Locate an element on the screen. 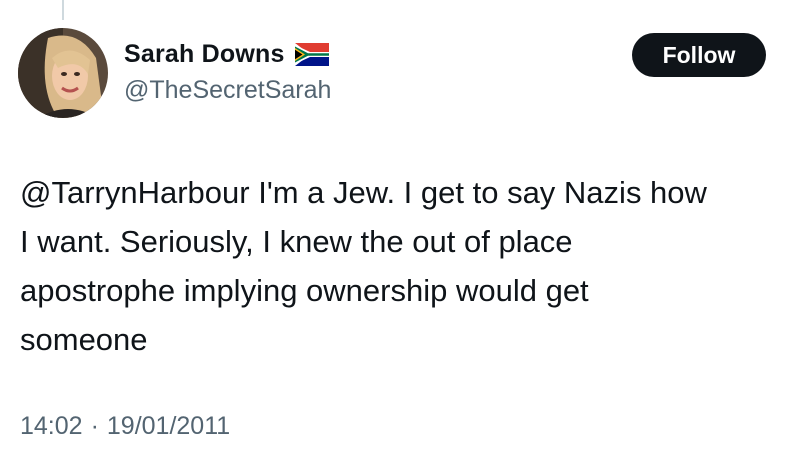 The height and width of the screenshot is (465, 800). south-africa-flag-icon is located at coordinates (311, 54).